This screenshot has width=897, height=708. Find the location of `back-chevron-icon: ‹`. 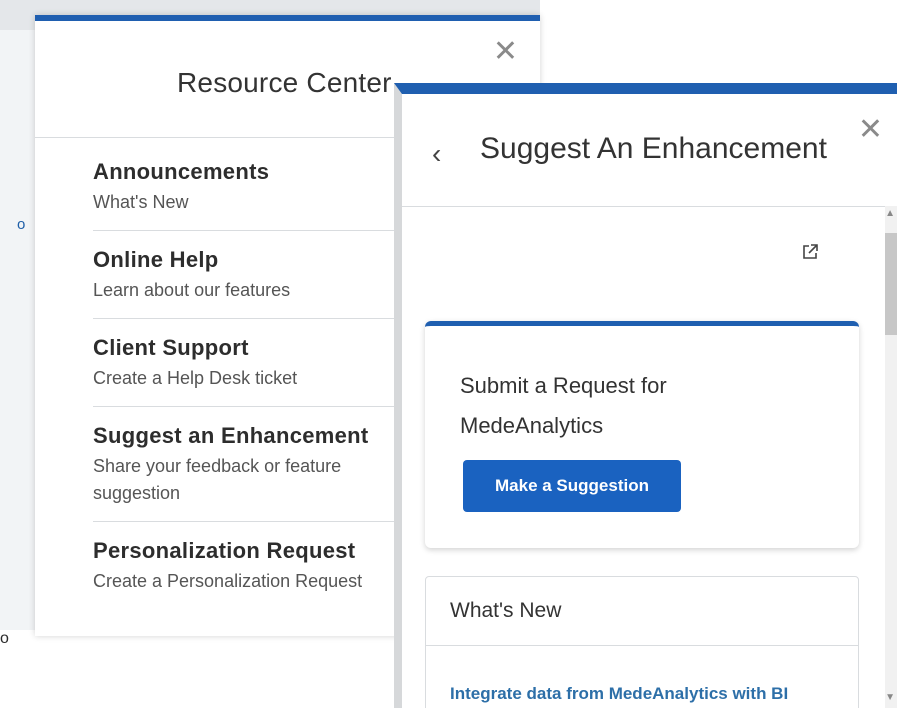

back-chevron-icon: ‹ is located at coordinates (436, 154).